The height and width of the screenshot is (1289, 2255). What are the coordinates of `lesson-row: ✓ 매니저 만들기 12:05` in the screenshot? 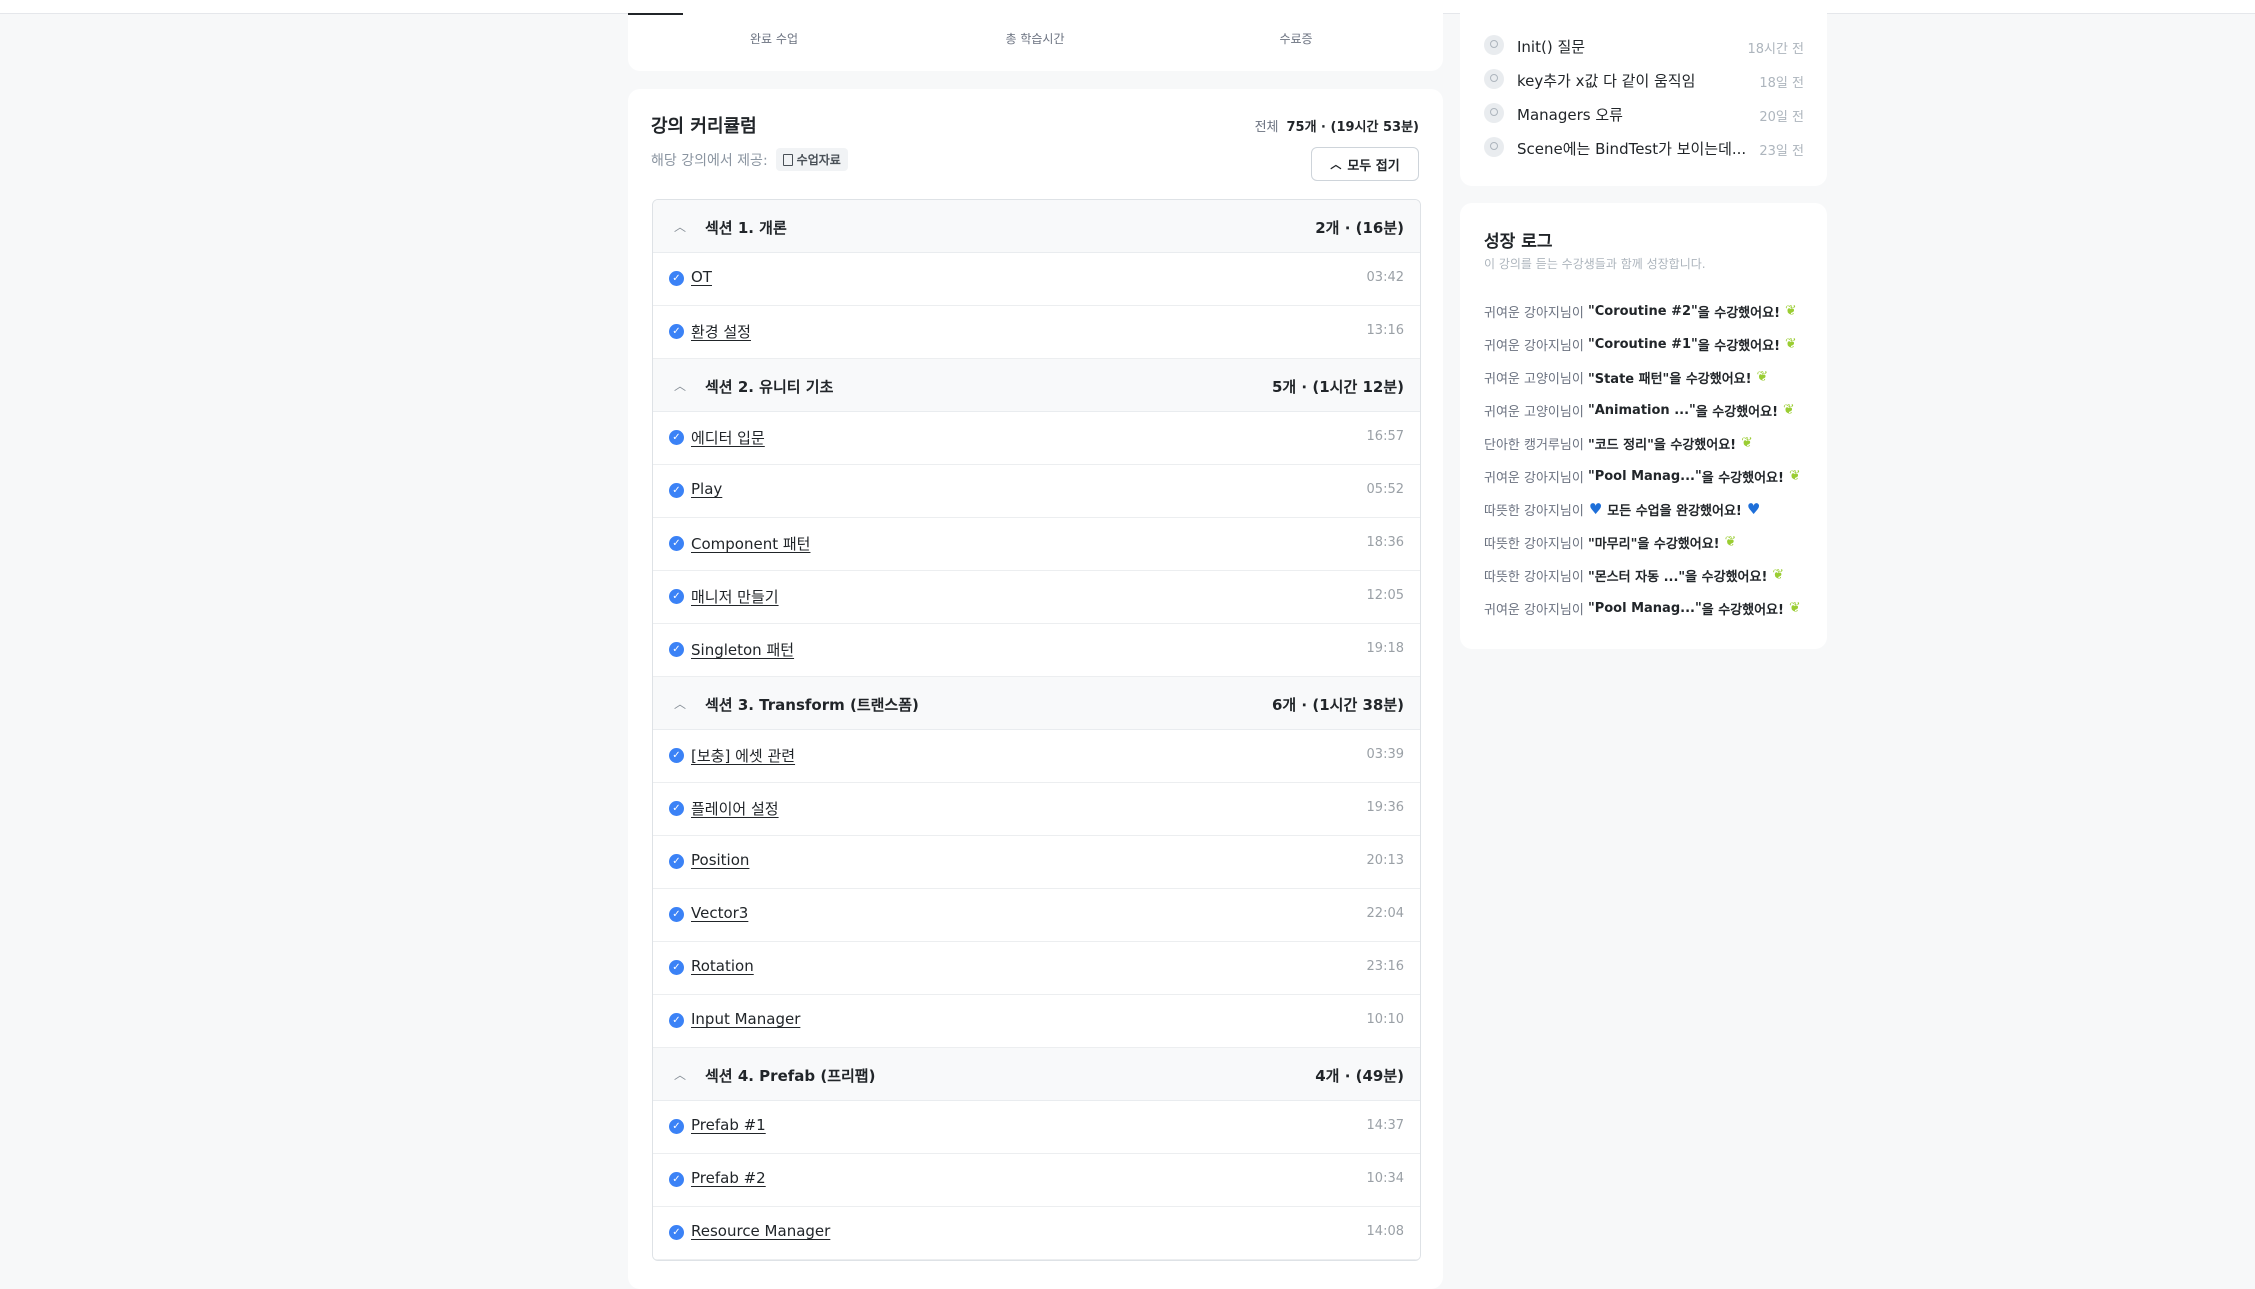 It's located at (1036, 597).